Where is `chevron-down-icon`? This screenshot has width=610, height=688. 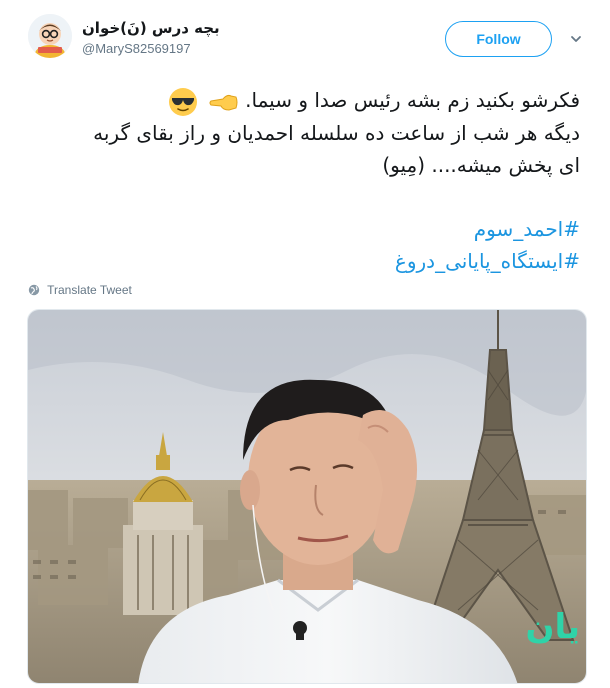 chevron-down-icon is located at coordinates (576, 39).